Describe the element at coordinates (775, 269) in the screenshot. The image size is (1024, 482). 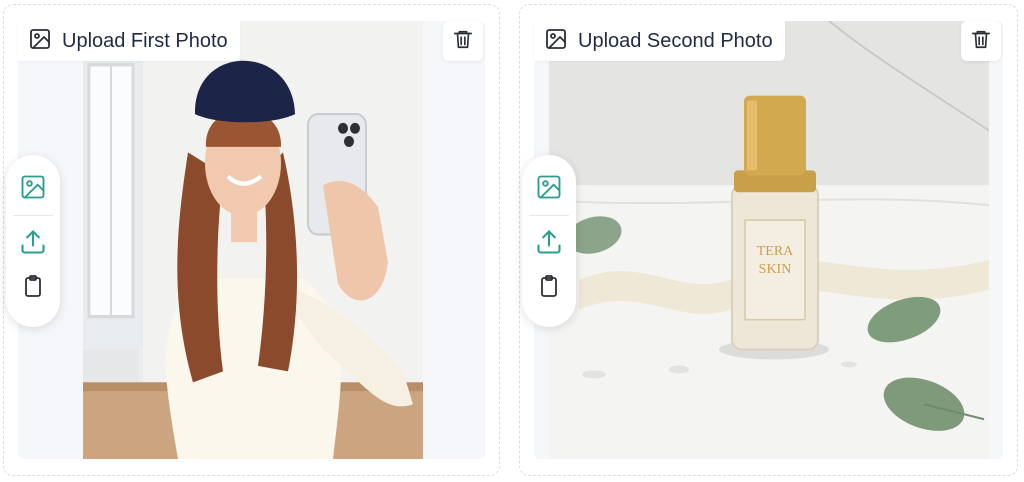
I see `product-brand-line2: SKIN` at that location.